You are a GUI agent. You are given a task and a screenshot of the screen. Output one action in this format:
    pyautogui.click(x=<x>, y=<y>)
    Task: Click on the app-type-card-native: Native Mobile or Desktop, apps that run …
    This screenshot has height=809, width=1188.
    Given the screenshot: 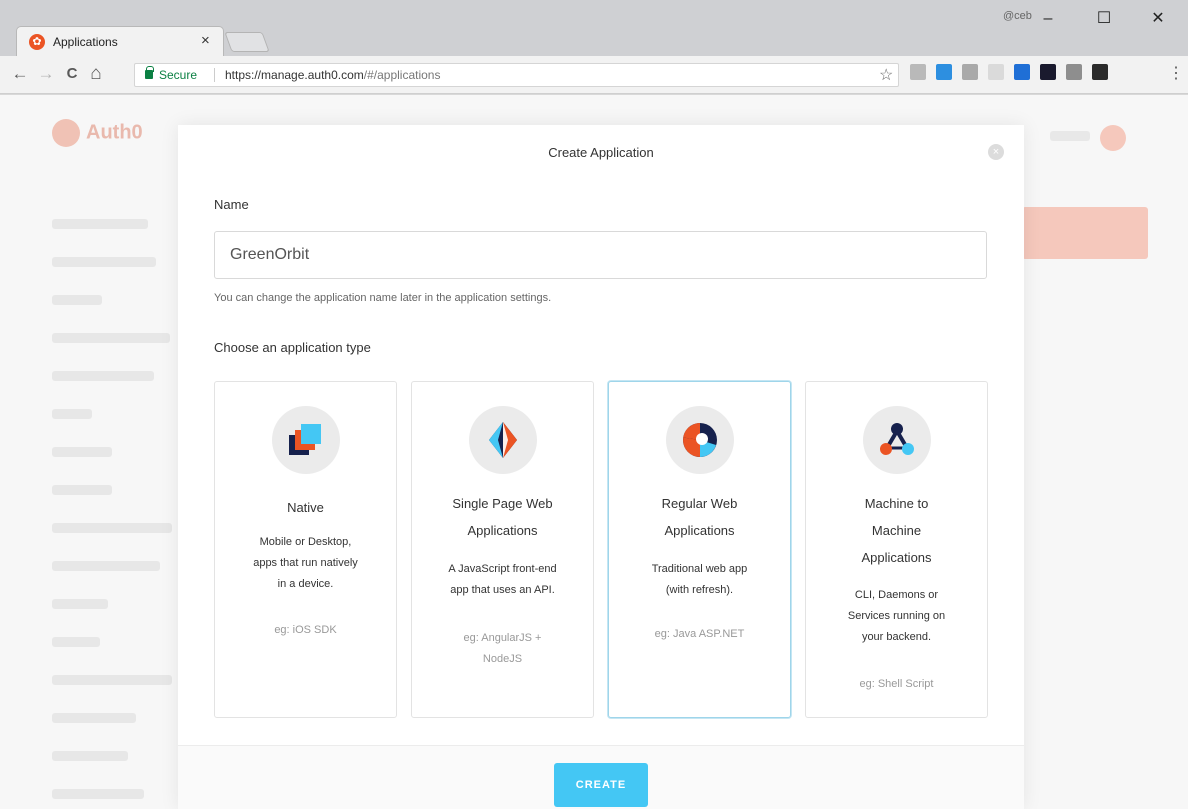 What is the action you would take?
    pyautogui.click(x=305, y=549)
    